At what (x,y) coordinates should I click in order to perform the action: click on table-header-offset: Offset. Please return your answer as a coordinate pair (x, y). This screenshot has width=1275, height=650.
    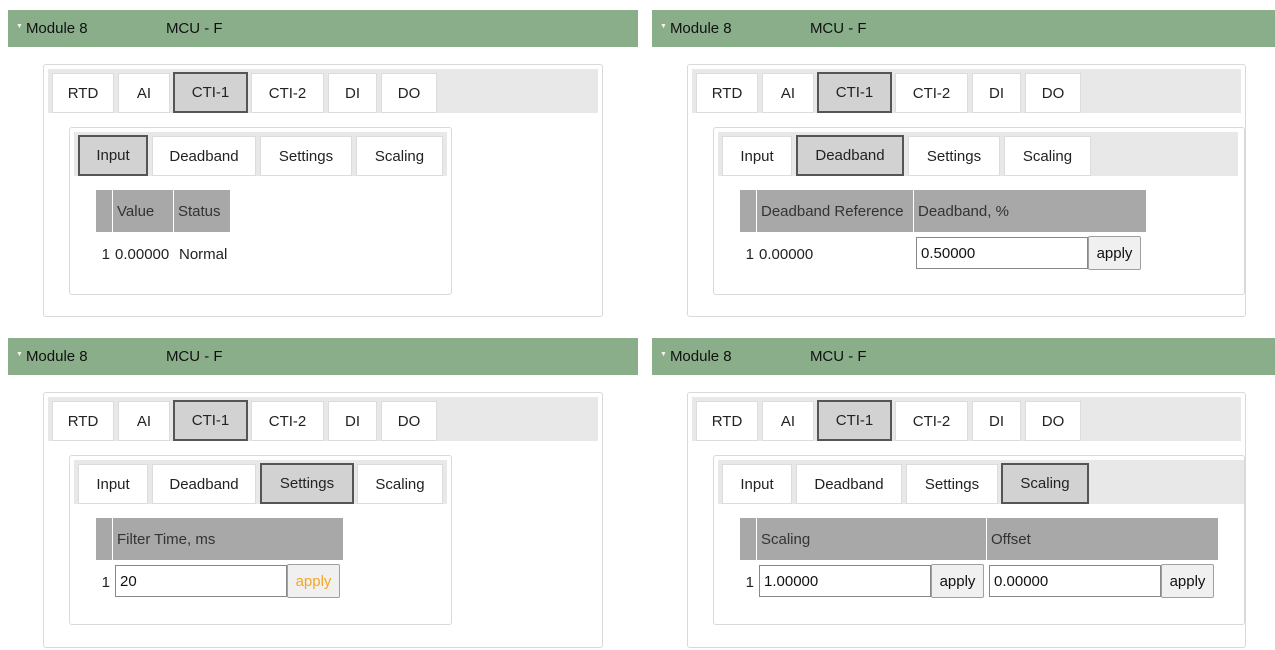
    Looking at the image, I should click on (1102, 539).